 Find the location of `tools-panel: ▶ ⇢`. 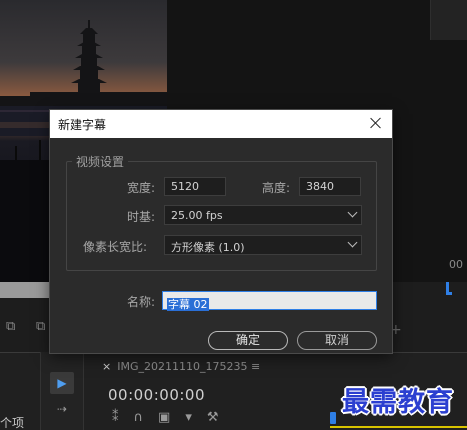

tools-panel: ▶ ⇢ is located at coordinates (62, 391).